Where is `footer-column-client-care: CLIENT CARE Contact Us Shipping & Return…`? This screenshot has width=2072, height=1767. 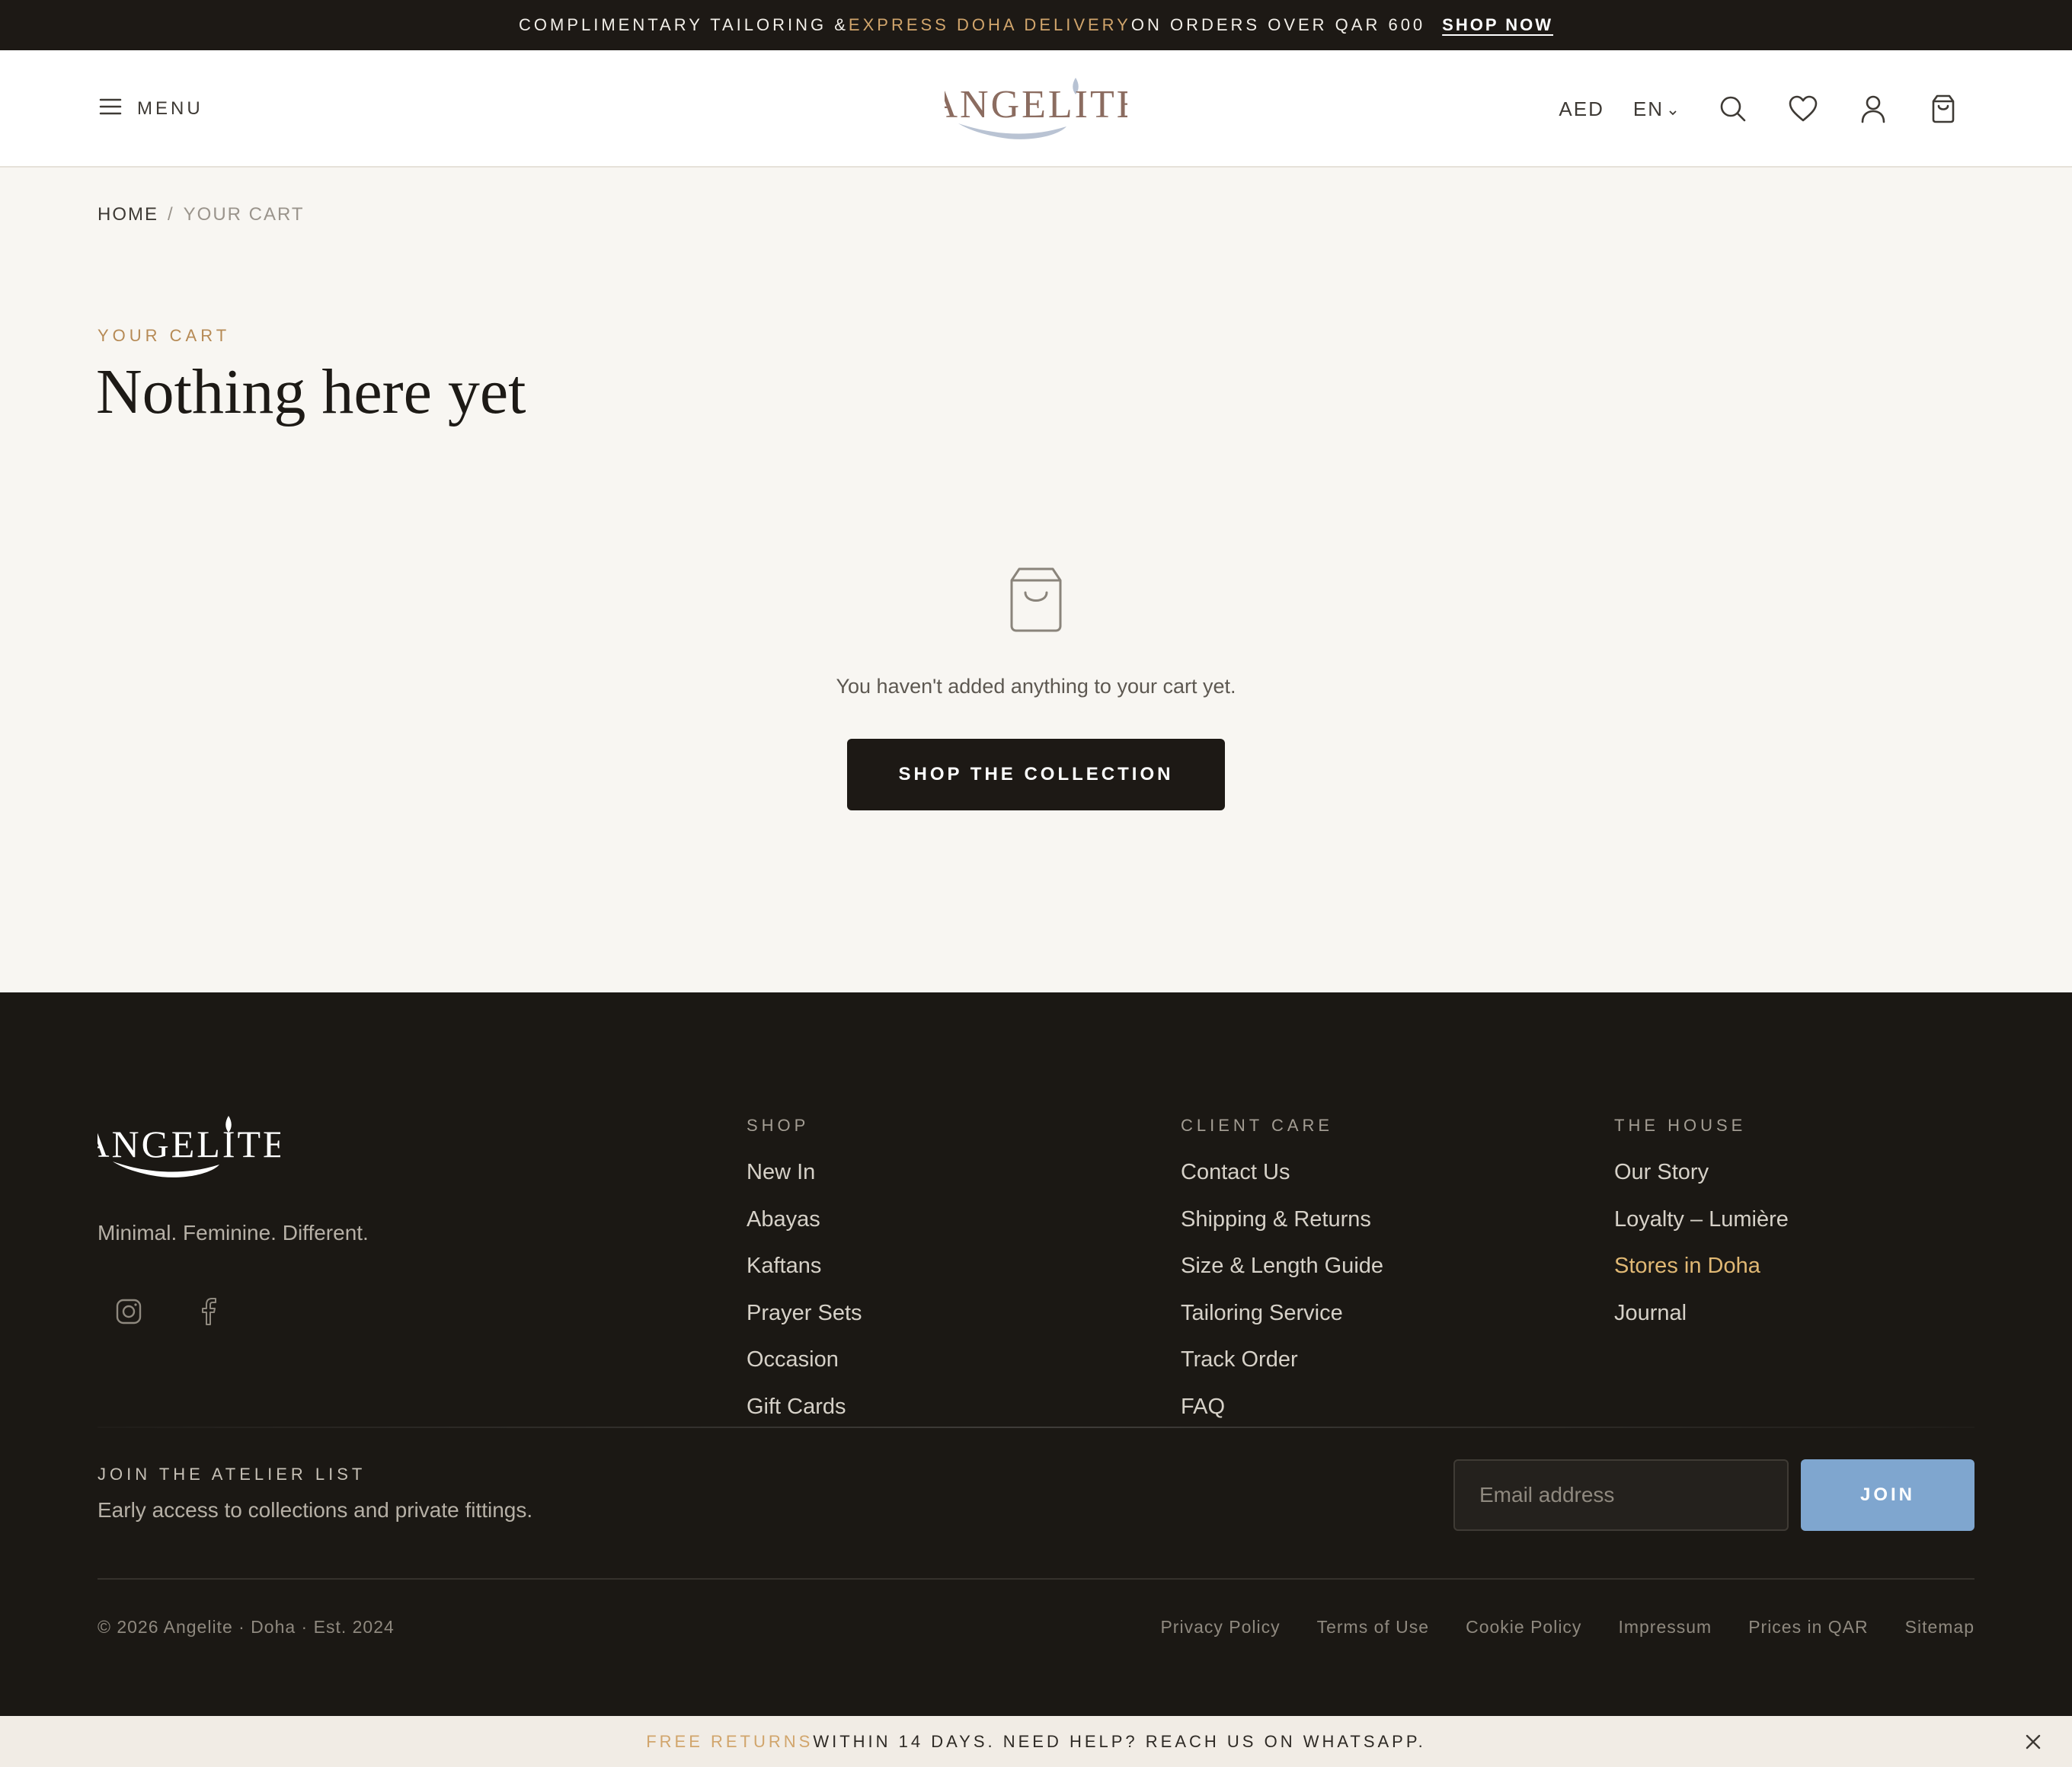
footer-column-client-care: CLIENT CARE Contact Us Shipping & Return… is located at coordinates (1282, 1276).